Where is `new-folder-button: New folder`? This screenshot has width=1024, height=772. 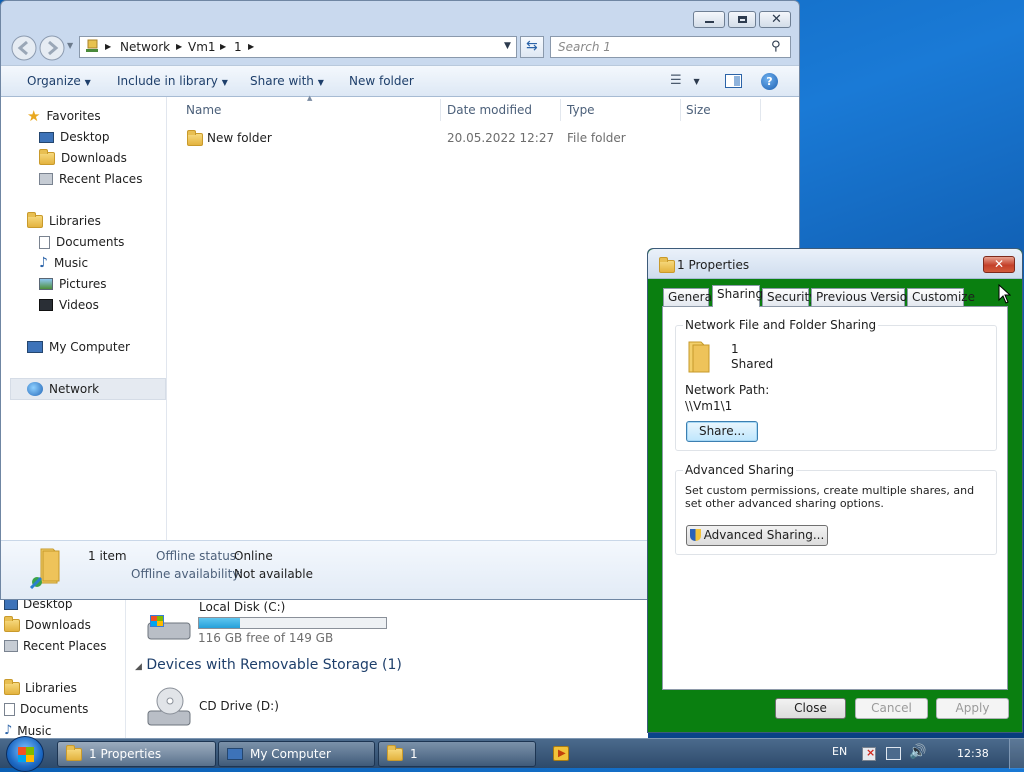
new-folder-button: New folder is located at coordinates (381, 81).